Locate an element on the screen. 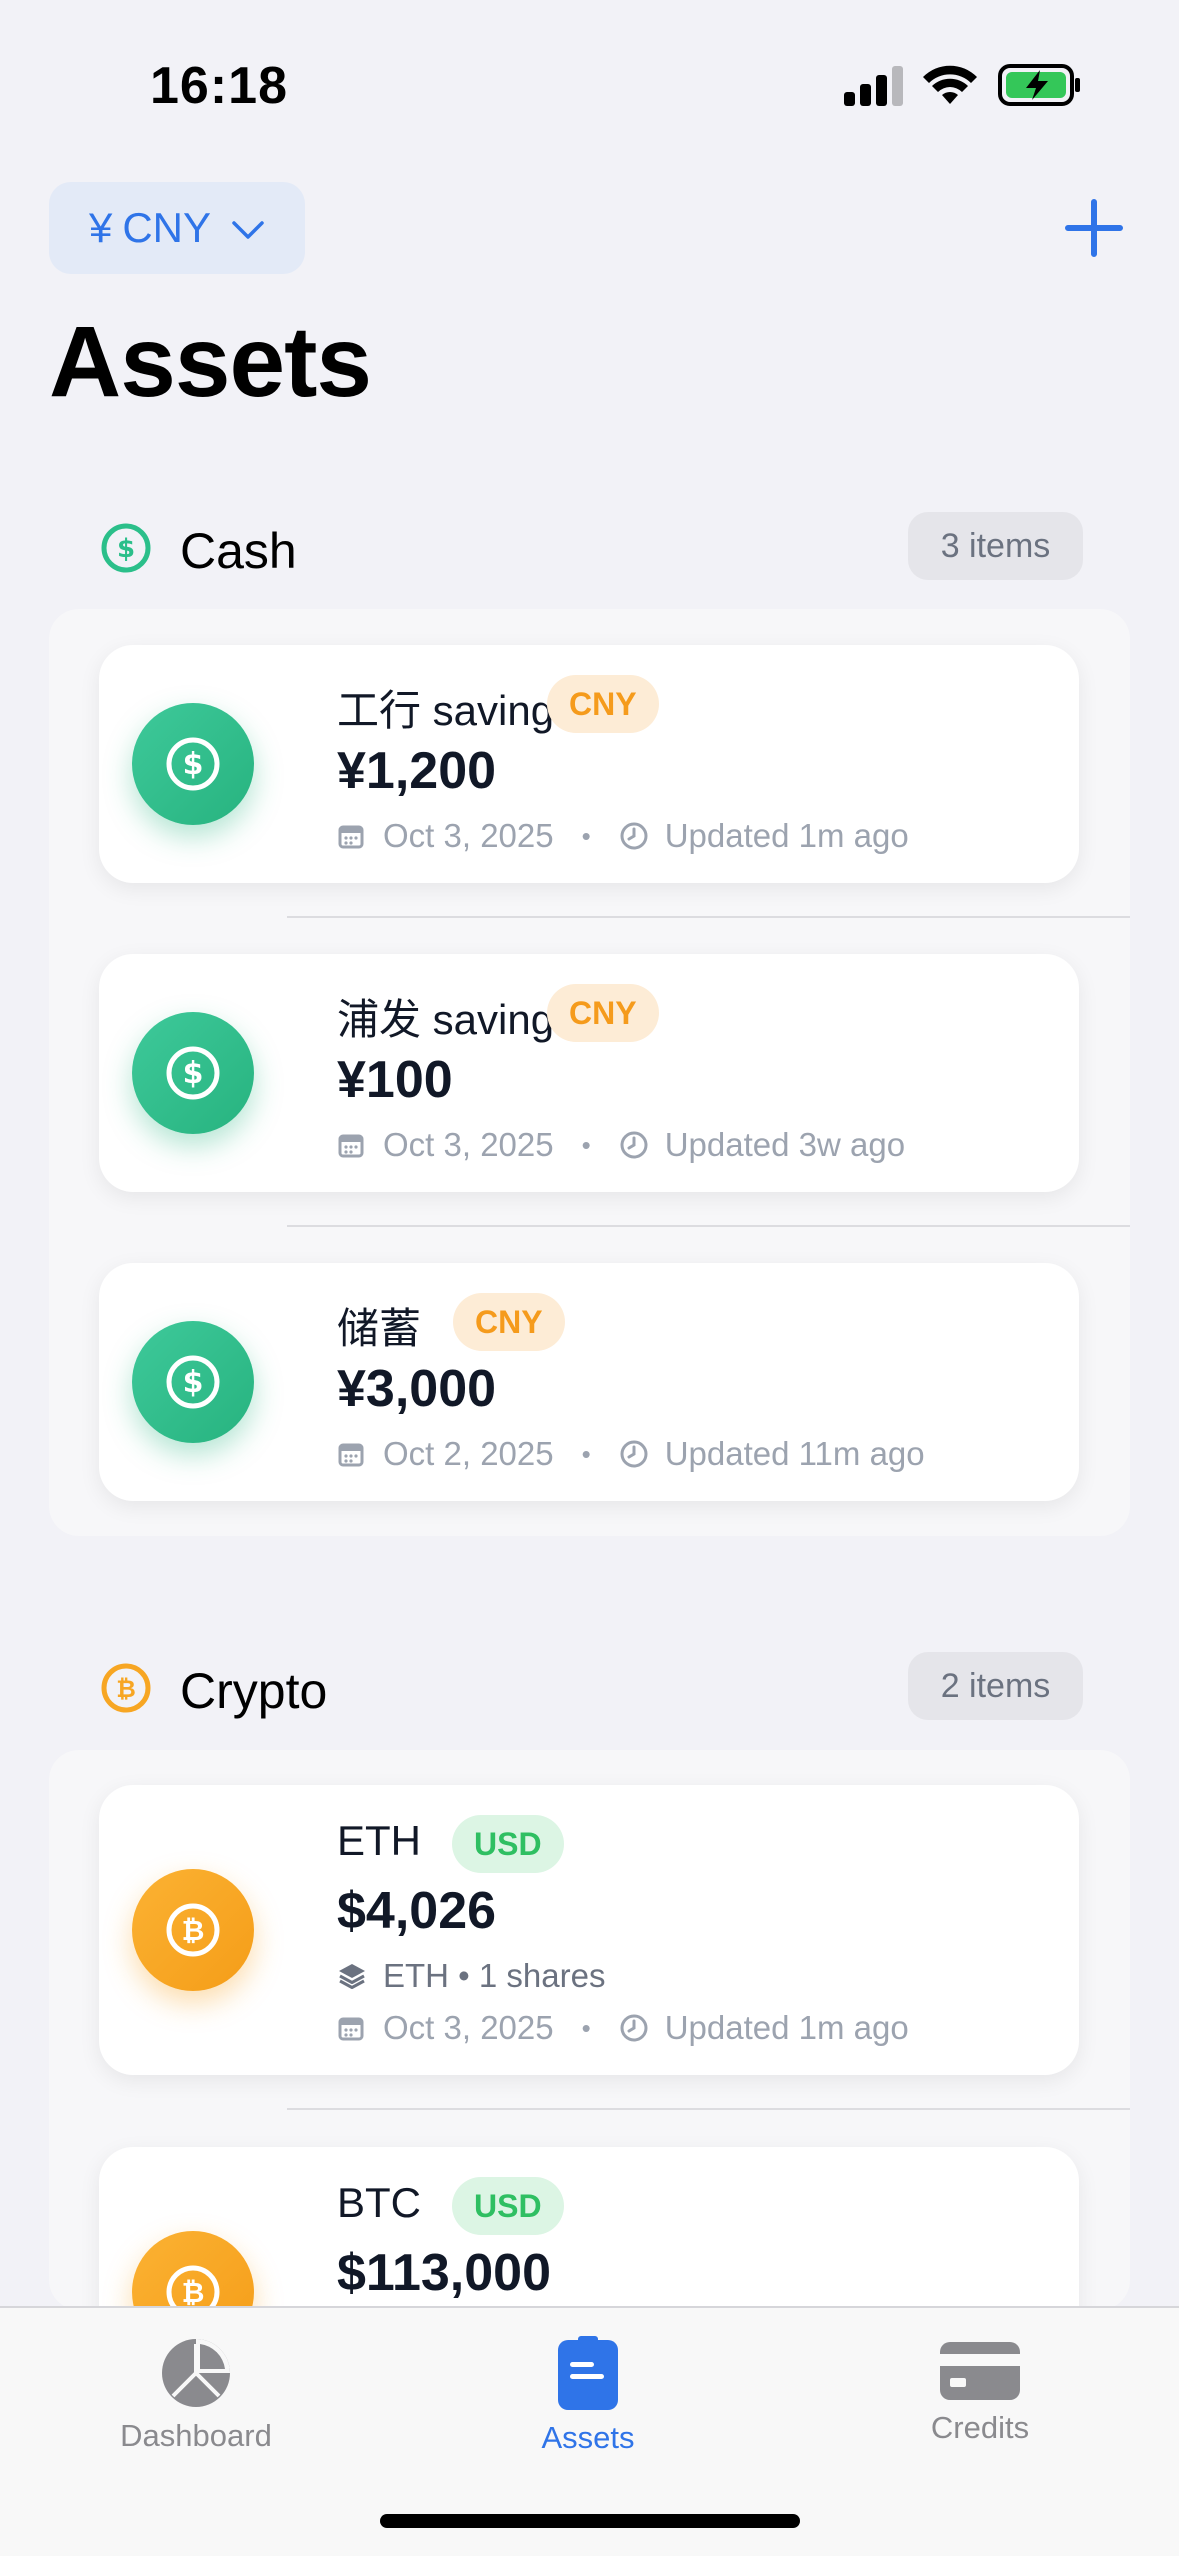  asset-updated: Updated 11m ago is located at coordinates (794, 1453).